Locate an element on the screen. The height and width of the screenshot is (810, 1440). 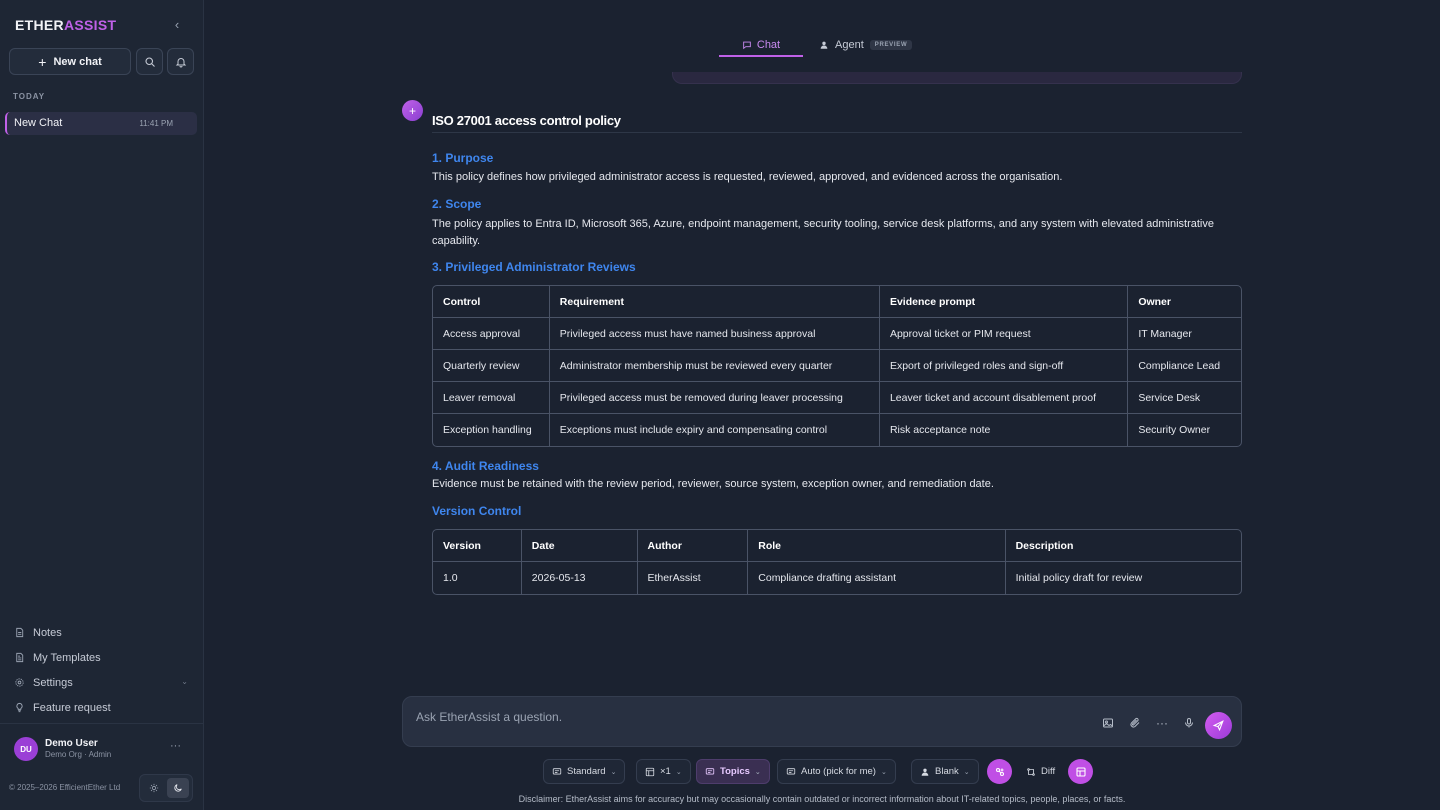
tab-label: Chat is located at coordinates (768, 45).